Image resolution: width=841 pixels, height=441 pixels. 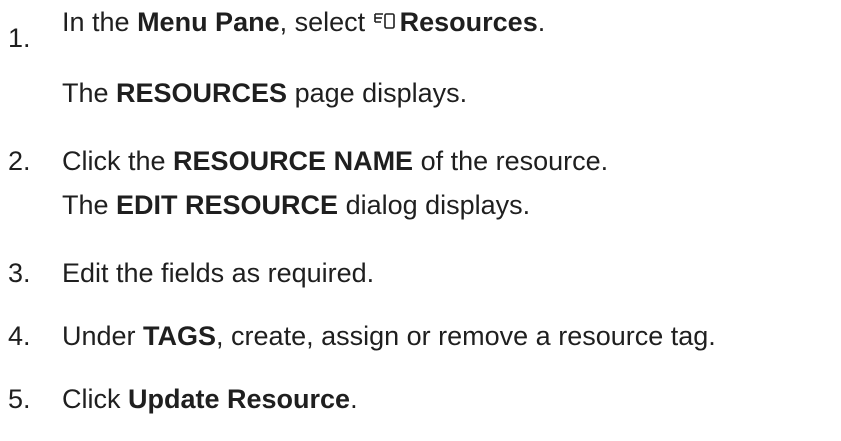 I want to click on step-3-instruction: Edit the fields as required., so click(x=218, y=273).